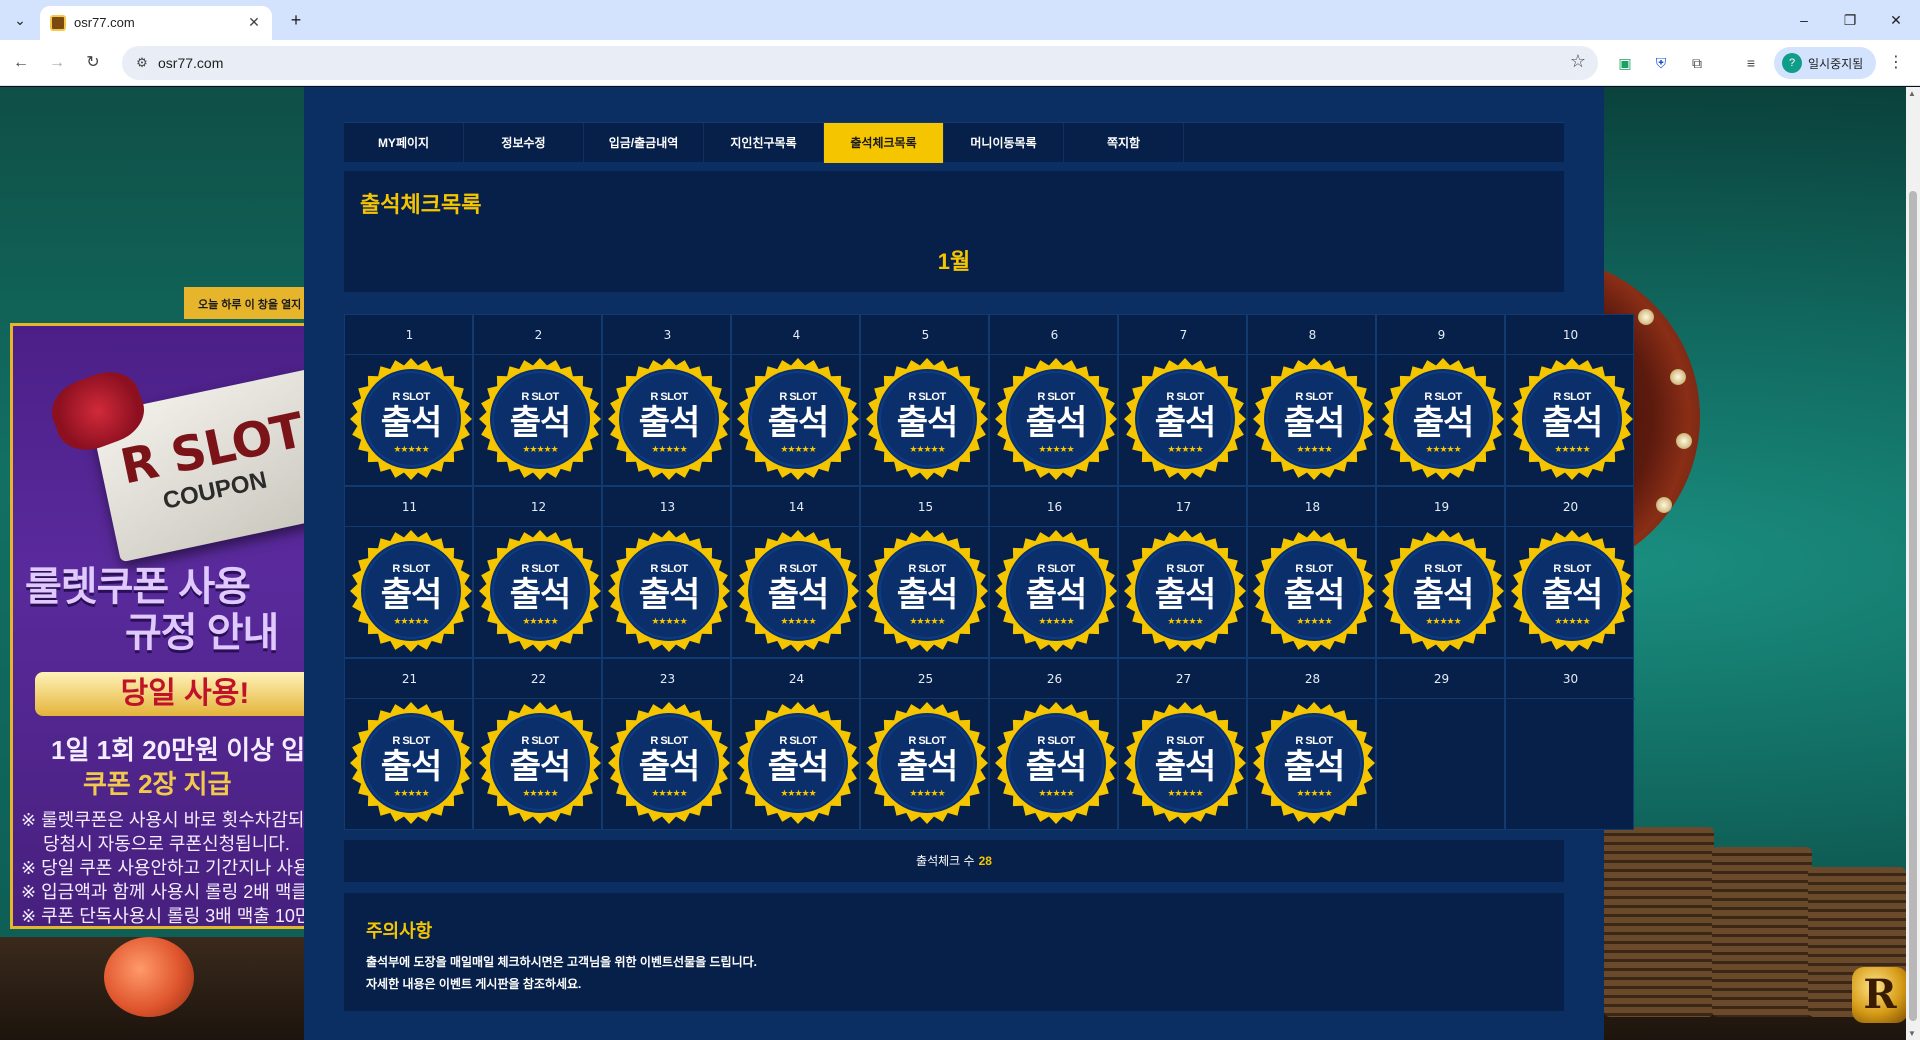 The width and height of the screenshot is (1920, 1040). Describe the element at coordinates (538, 679) in the screenshot. I see `day-number: 22` at that location.